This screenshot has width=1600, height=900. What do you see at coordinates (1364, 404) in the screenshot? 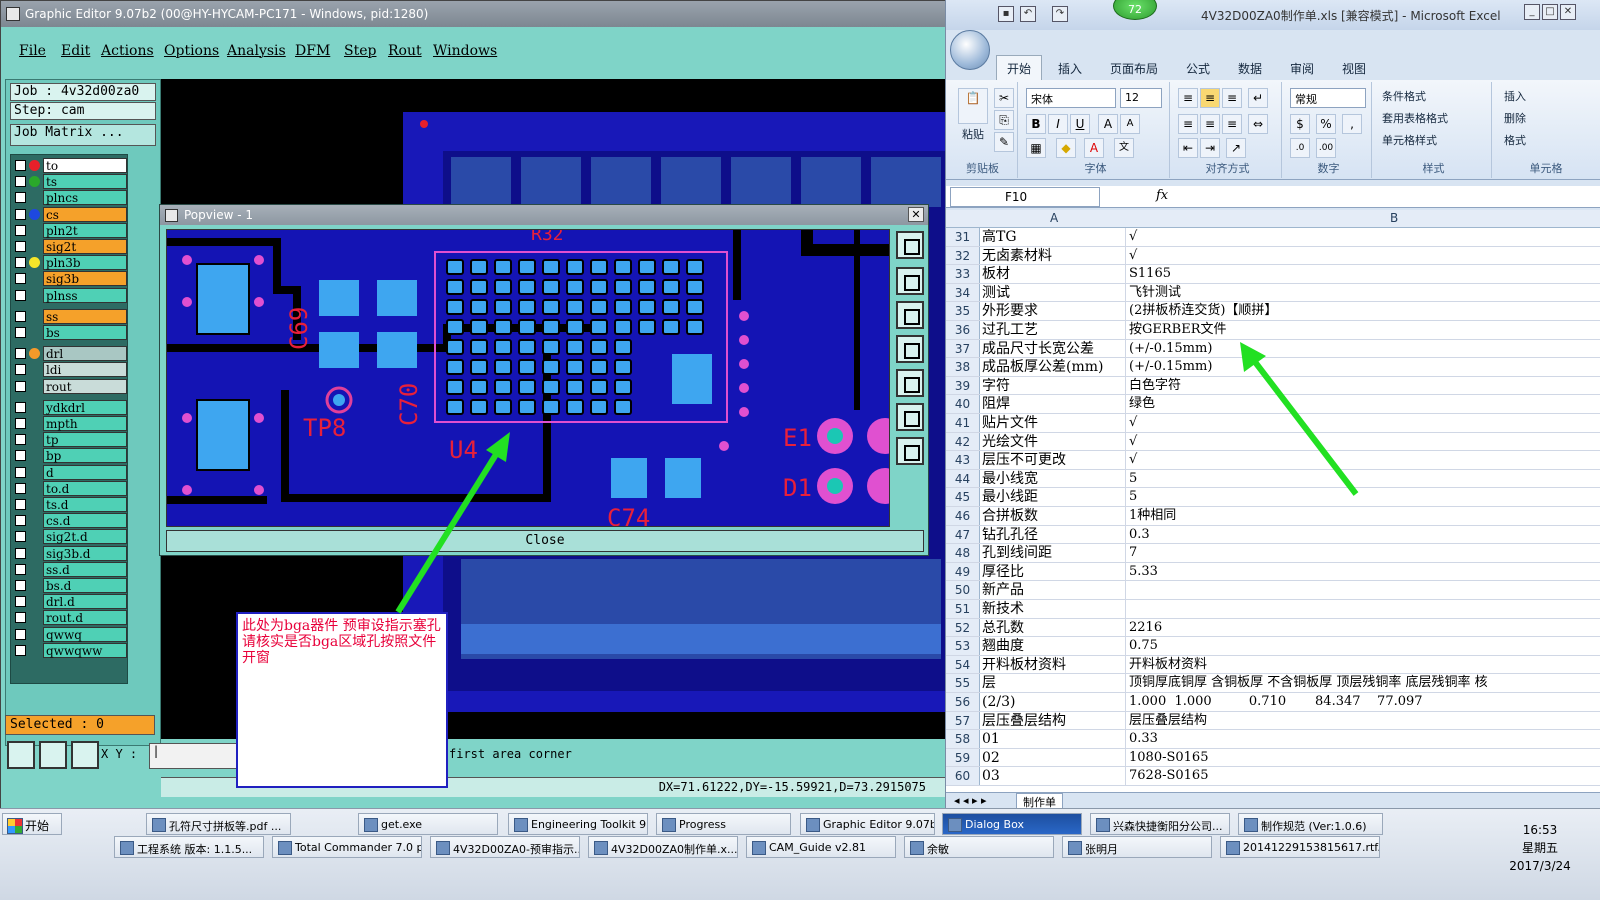
I see `cell-b: 绿色` at bounding box center [1364, 404].